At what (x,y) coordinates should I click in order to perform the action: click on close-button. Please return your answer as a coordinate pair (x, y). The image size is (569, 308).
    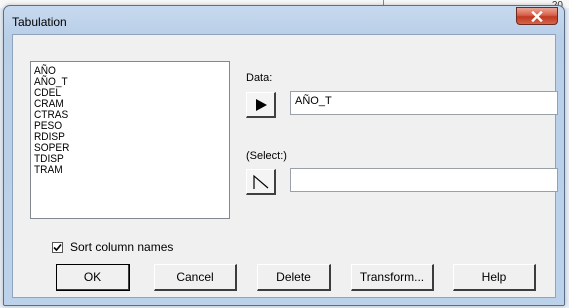
    Looking at the image, I should click on (537, 16).